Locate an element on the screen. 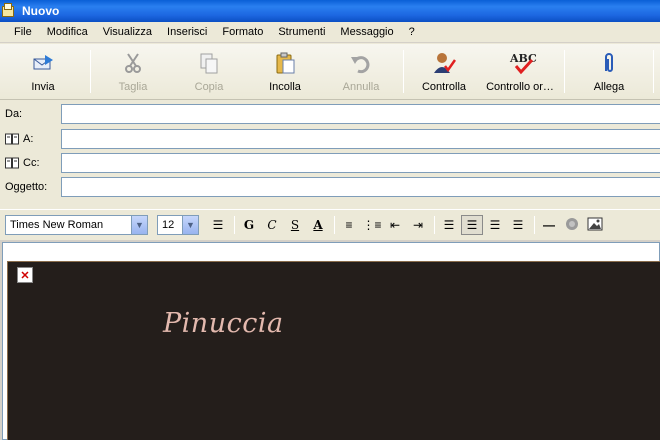 This screenshot has height=440, width=660. copy-button: Copia is located at coordinates (209, 71).